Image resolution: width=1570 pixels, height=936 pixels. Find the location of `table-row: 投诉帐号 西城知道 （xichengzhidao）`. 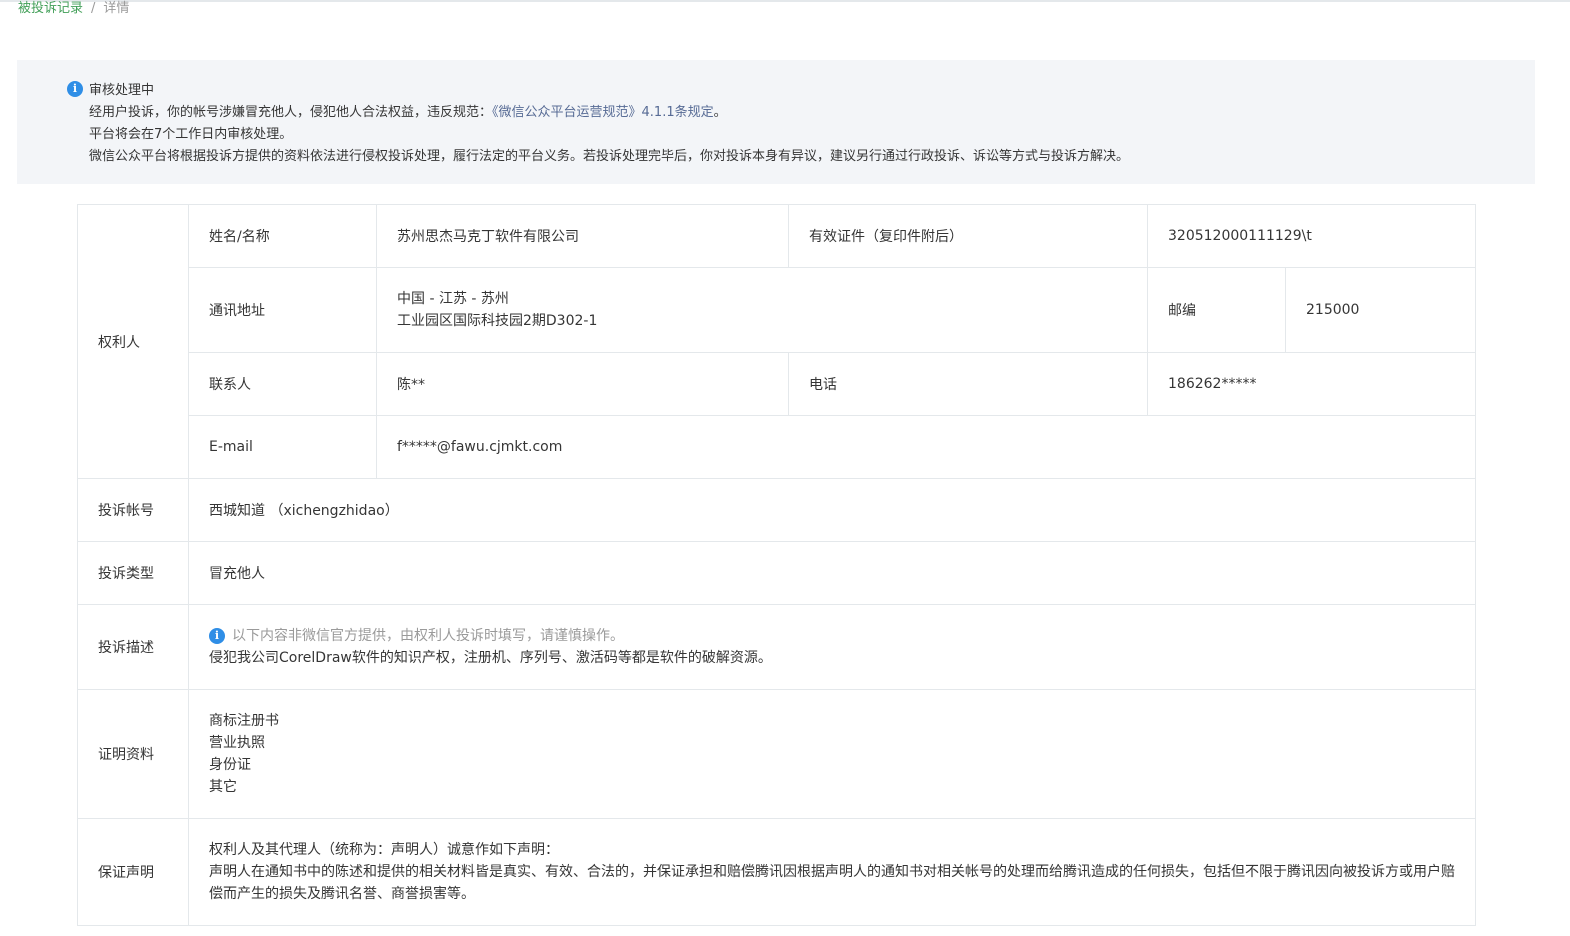

table-row: 投诉帐号 西城知道 （xichengzhidao） is located at coordinates (777, 510).